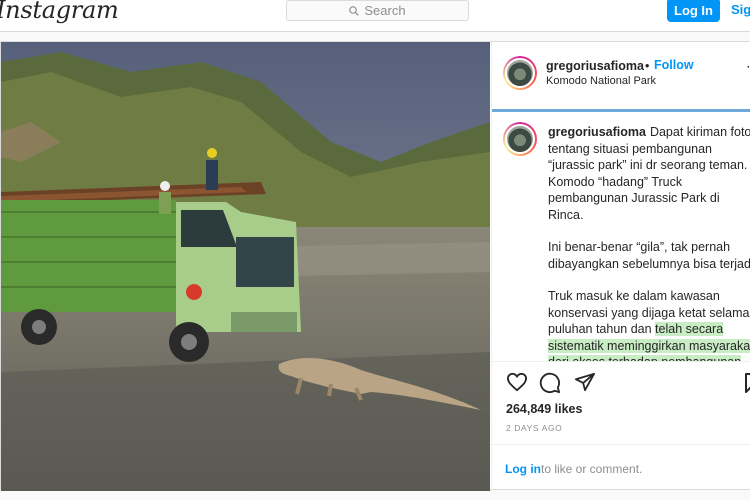  I want to click on heart-icon, so click(517, 382).